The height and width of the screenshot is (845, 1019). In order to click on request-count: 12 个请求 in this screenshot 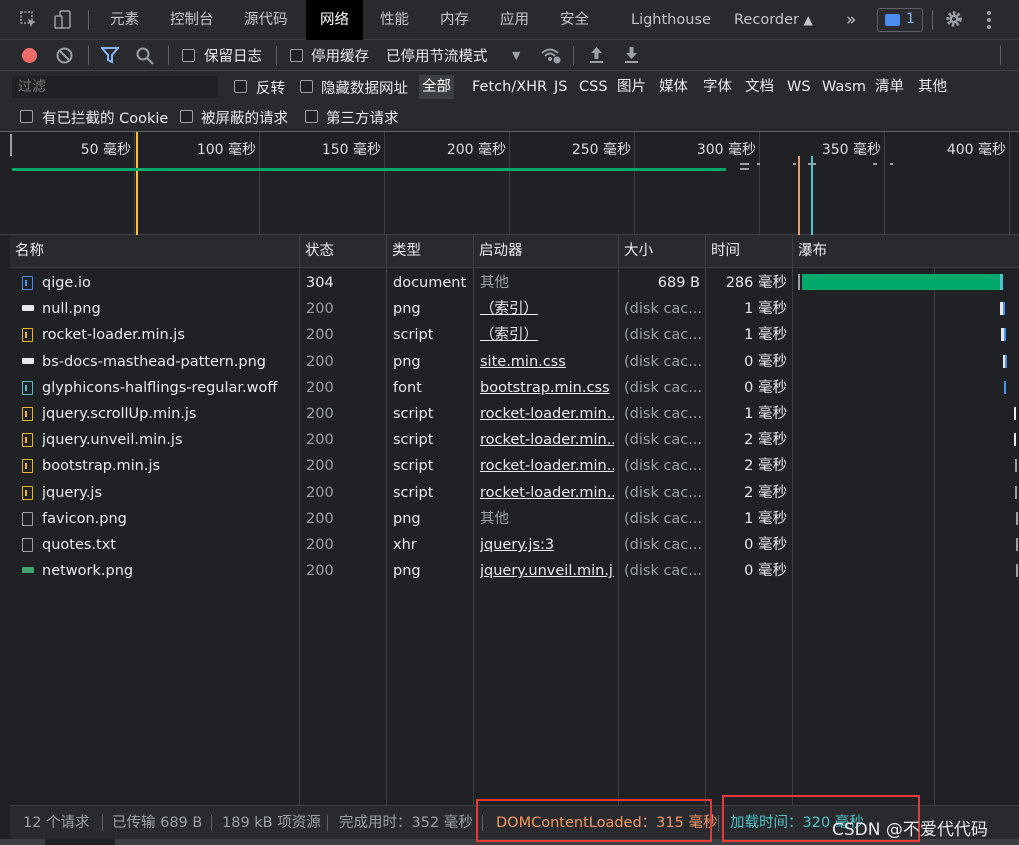, I will do `click(56, 823)`.